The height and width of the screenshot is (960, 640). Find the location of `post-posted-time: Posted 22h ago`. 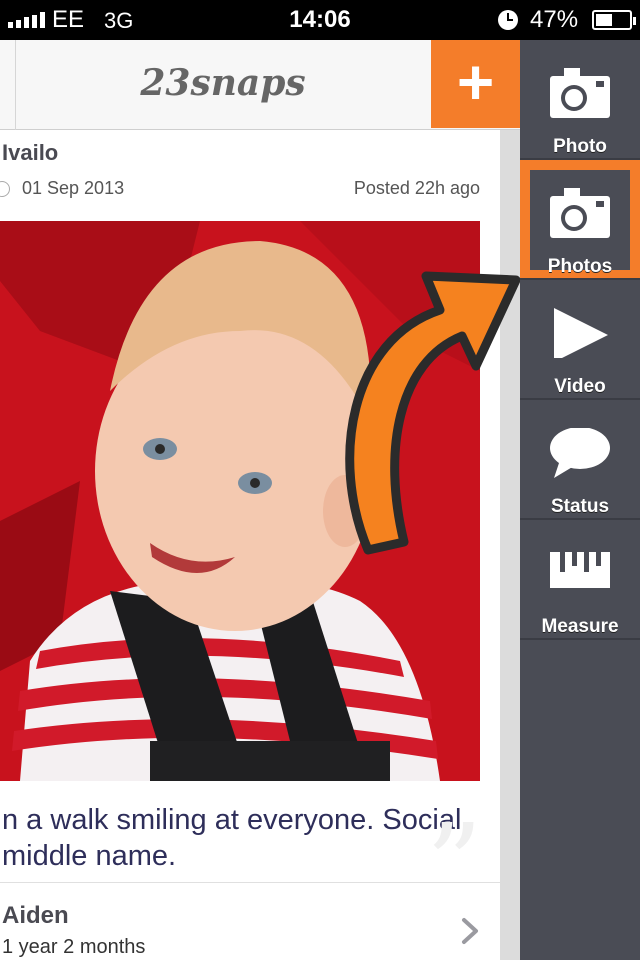

post-posted-time: Posted 22h ago is located at coordinates (416, 188).